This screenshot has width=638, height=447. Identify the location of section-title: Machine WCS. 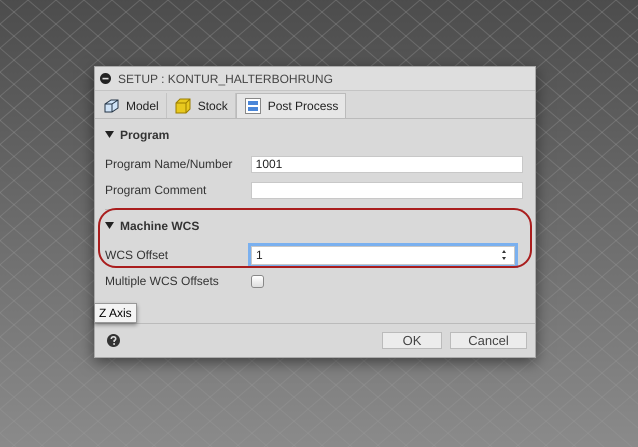
(160, 226).